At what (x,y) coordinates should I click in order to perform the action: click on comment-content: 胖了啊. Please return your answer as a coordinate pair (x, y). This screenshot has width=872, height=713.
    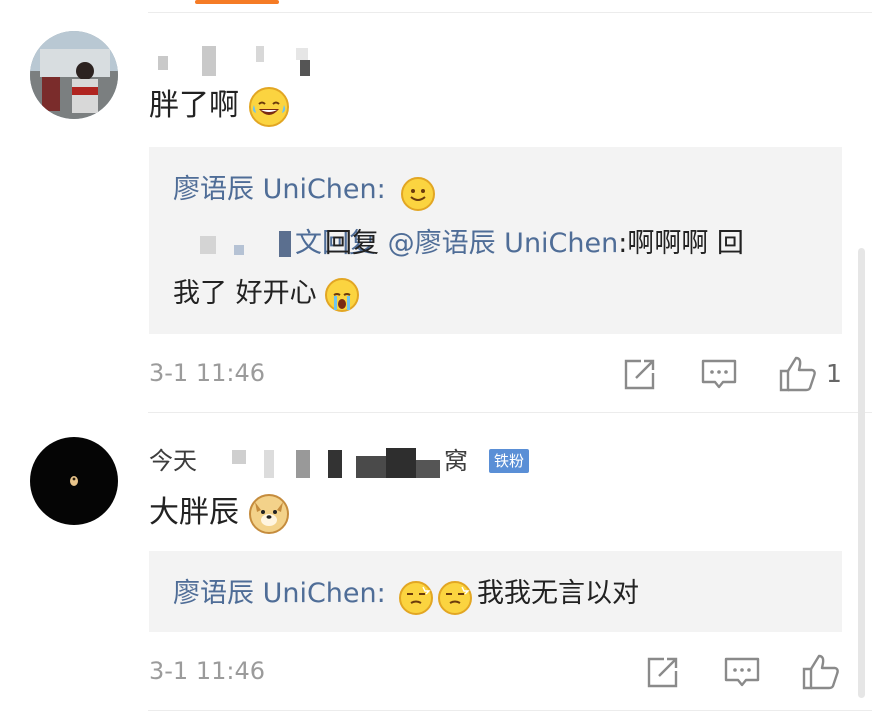
    Looking at the image, I should click on (219, 106).